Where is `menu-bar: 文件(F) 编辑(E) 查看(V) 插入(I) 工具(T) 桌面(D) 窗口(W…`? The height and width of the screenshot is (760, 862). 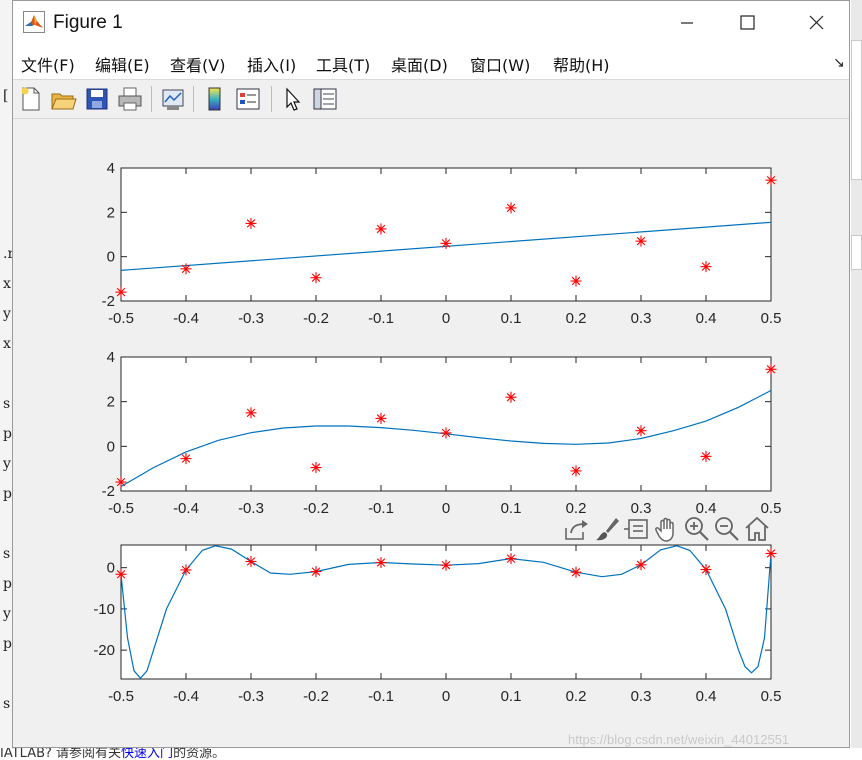 menu-bar: 文件(F) 编辑(E) 查看(V) 插入(I) 工具(T) 桌面(D) 窗口(W… is located at coordinates (431, 62).